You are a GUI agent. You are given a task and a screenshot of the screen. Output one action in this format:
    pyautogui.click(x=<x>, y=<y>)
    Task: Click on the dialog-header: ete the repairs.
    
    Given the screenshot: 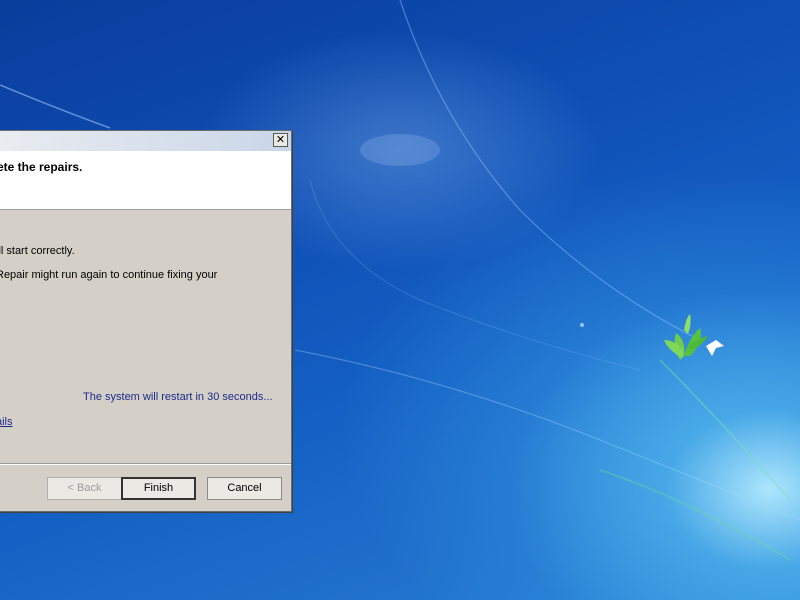 What is the action you would take?
    pyautogui.click(x=145, y=180)
    